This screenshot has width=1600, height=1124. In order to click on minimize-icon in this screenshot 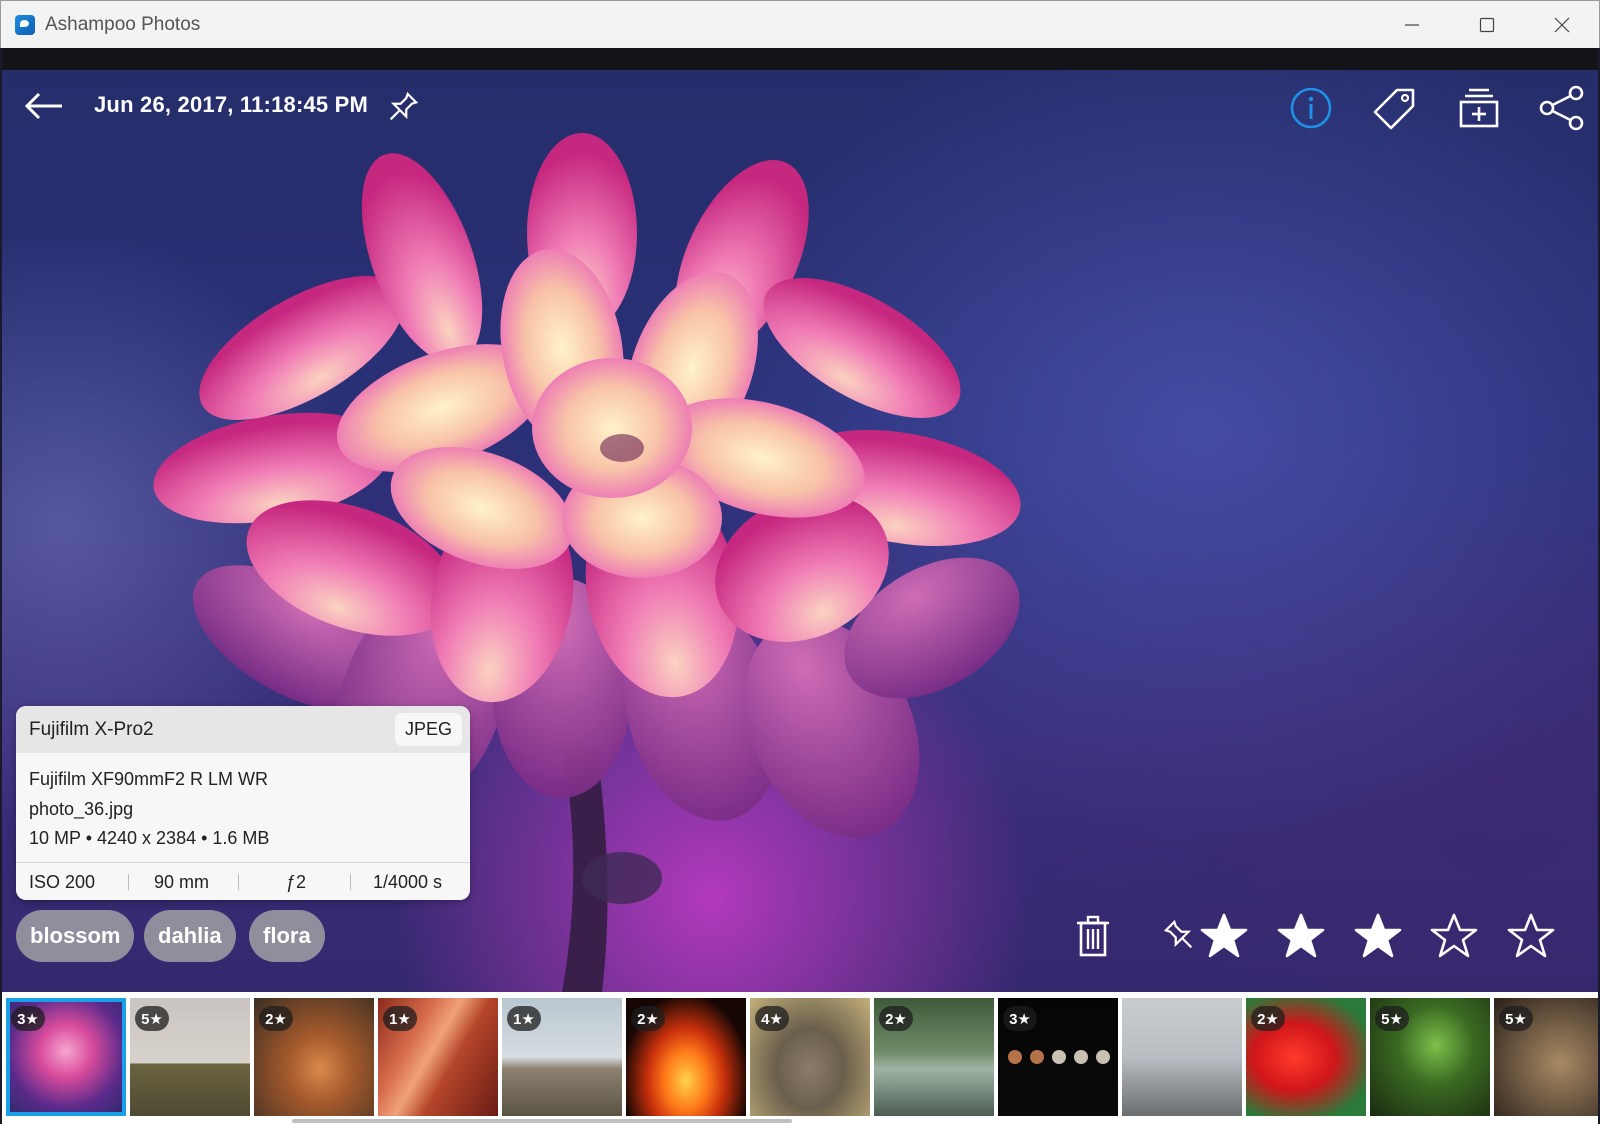, I will do `click(1411, 25)`.